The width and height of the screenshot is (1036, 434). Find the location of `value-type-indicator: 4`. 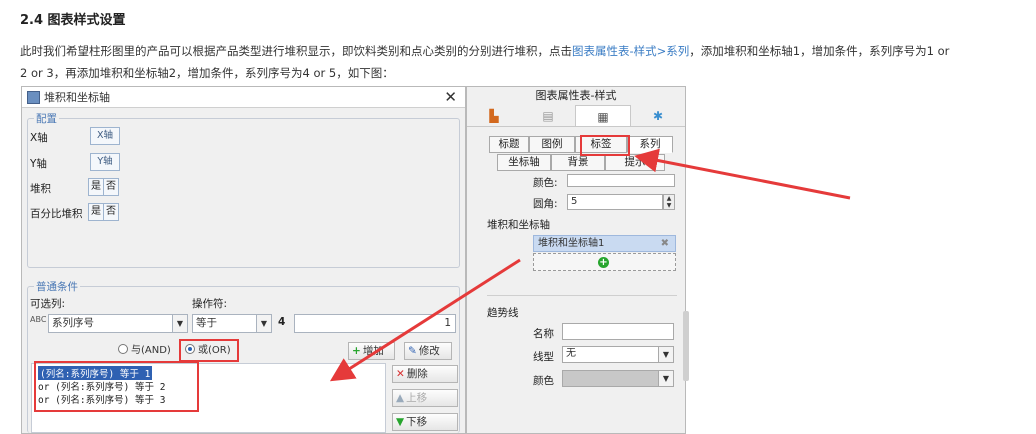

value-type-indicator: 4 is located at coordinates (282, 322).